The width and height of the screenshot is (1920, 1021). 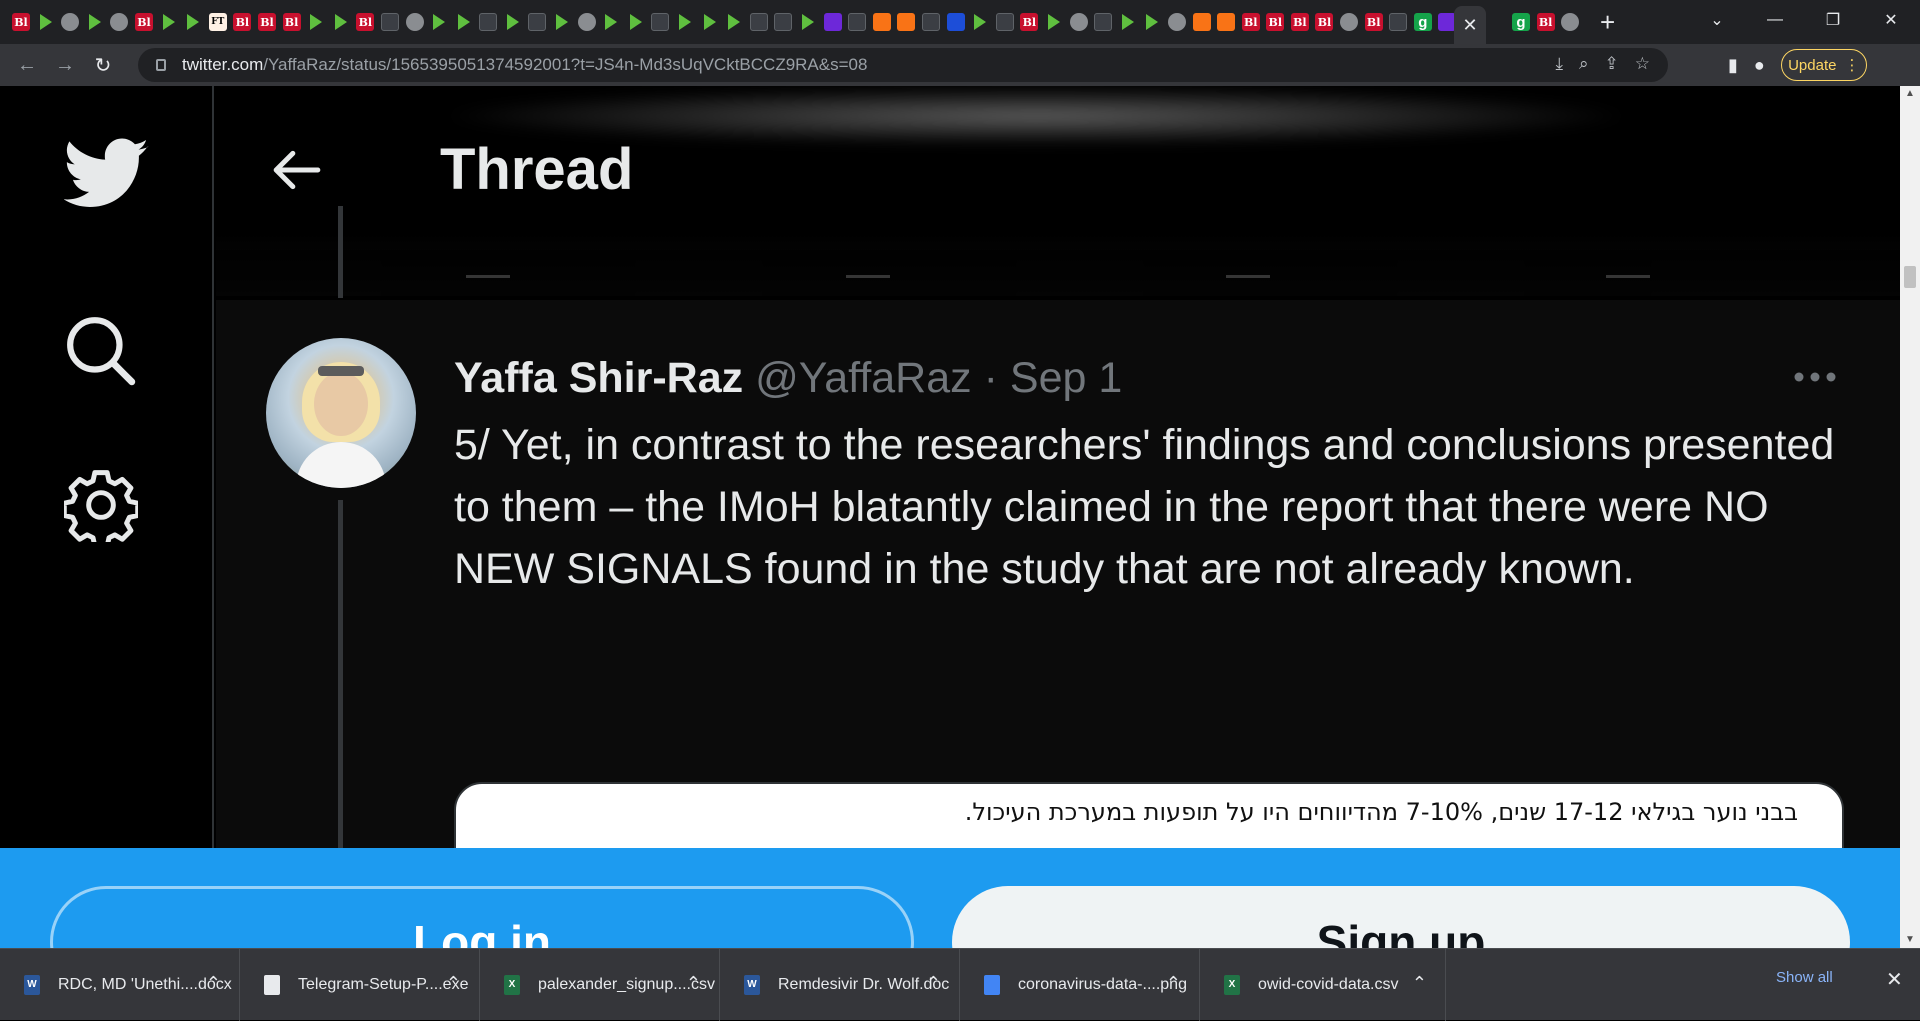 I want to click on forward-icon: →, so click(x=65, y=65).